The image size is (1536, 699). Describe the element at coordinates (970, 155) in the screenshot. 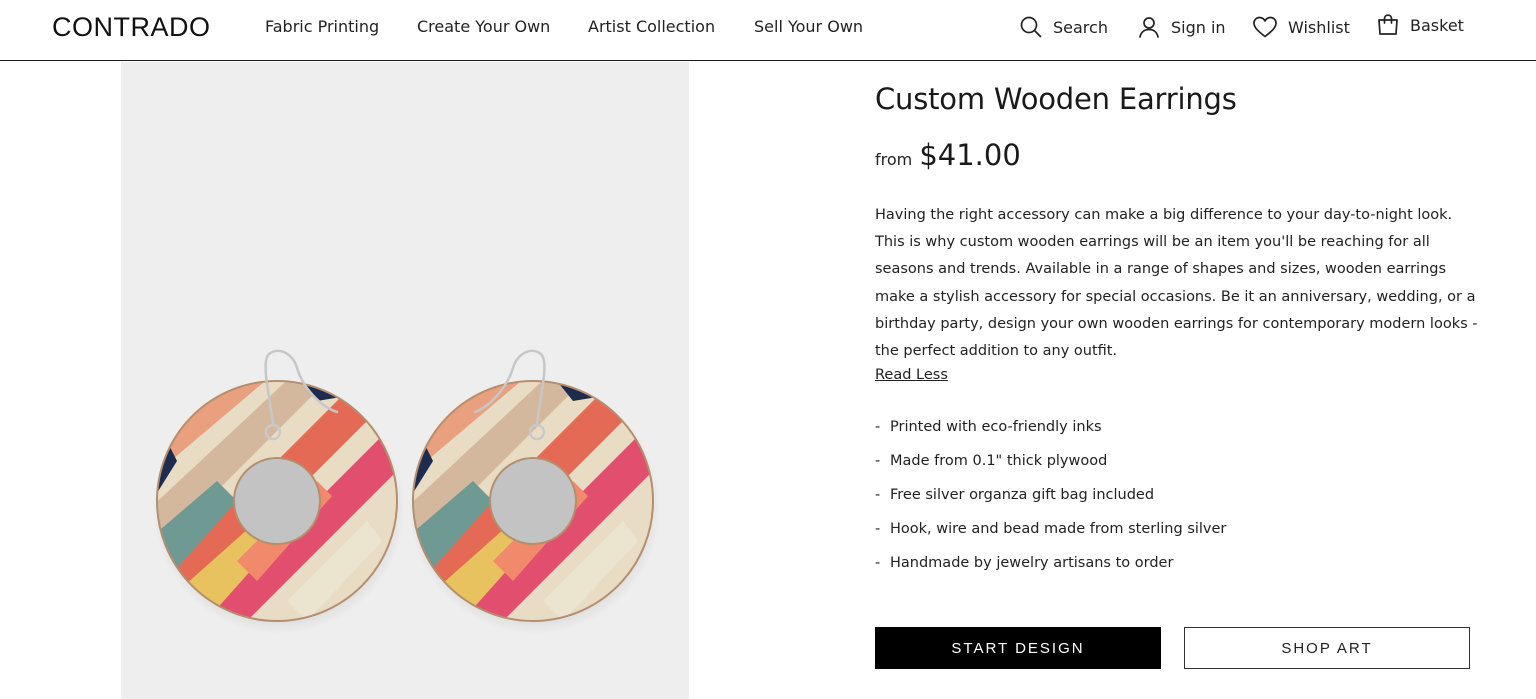

I see `price-value: $41.00` at that location.